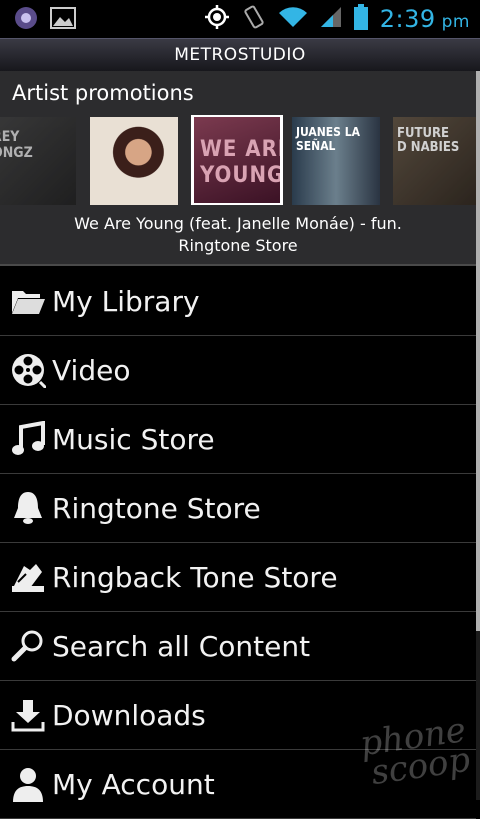 This screenshot has height=819, width=480. I want to click on album-cover, so click(134, 161).